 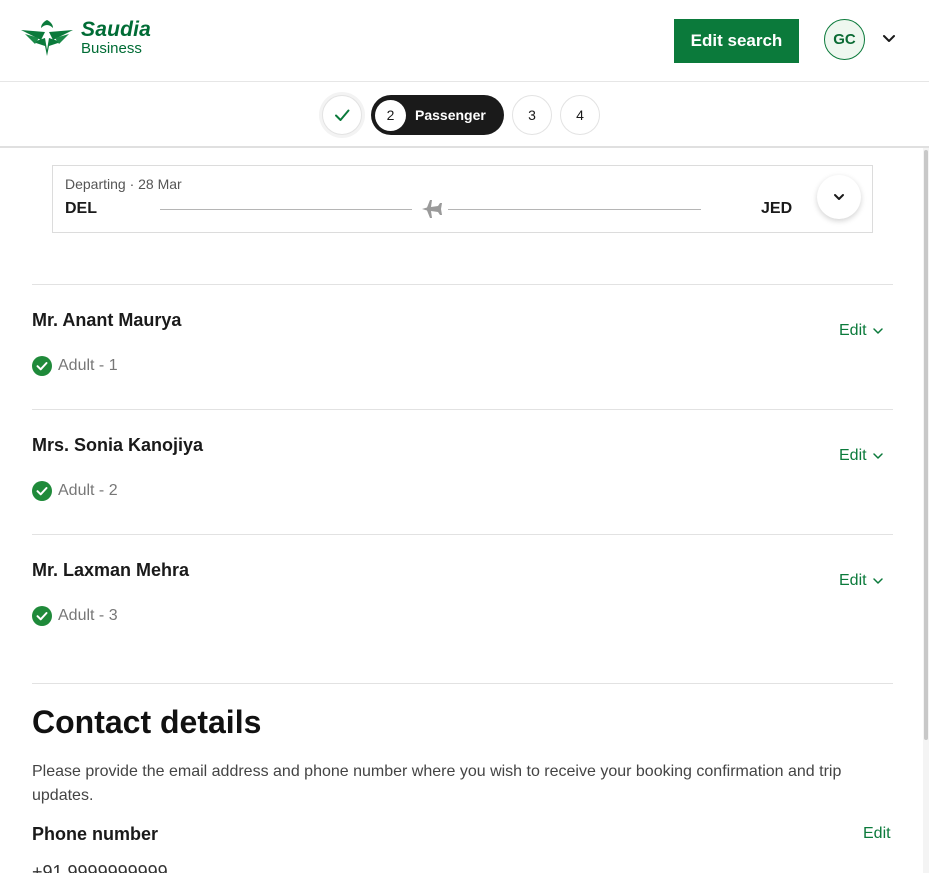 I want to click on logo-brand-text: Saudia, so click(x=116, y=29).